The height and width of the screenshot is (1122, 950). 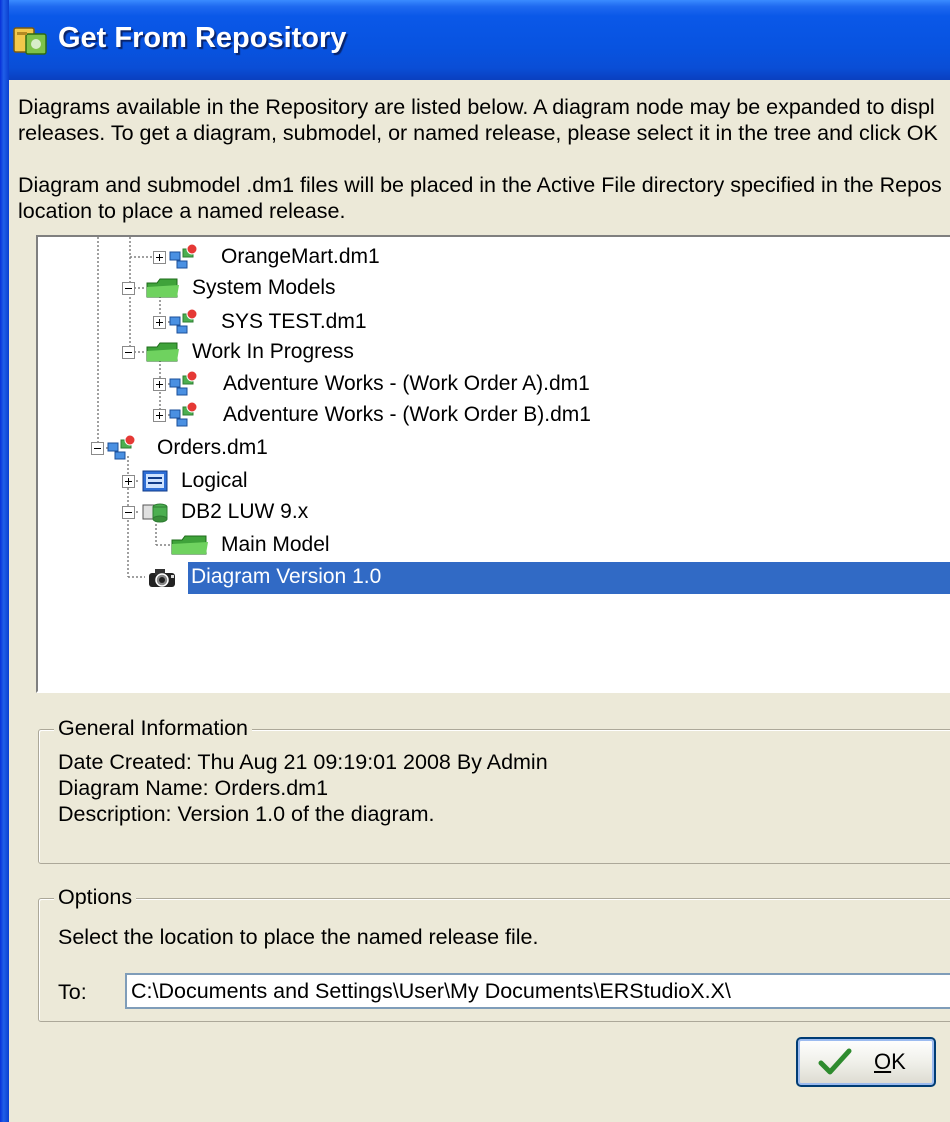 What do you see at coordinates (155, 481) in the screenshot?
I see `logical-model-icon` at bounding box center [155, 481].